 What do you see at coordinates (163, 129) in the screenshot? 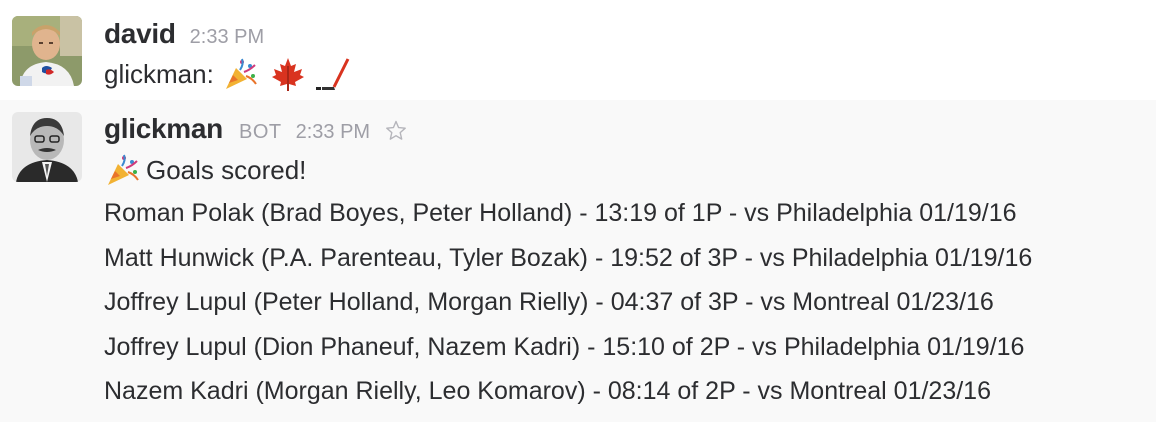
I see `sender-name: glickman` at bounding box center [163, 129].